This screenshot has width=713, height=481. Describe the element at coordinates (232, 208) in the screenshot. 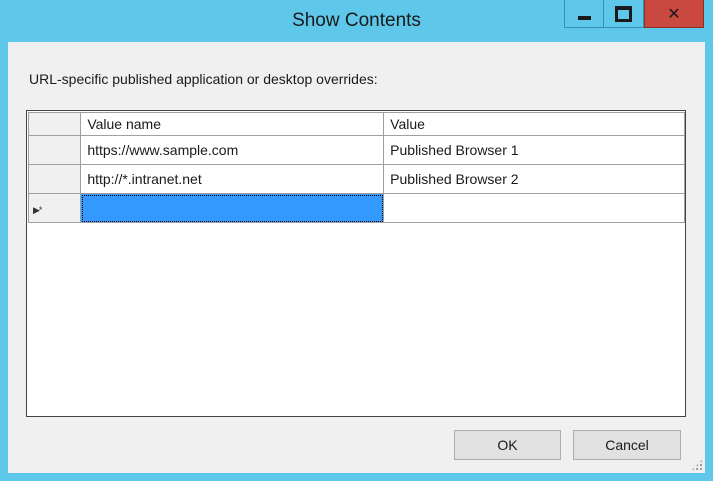

I see `new-cell-value-name` at that location.